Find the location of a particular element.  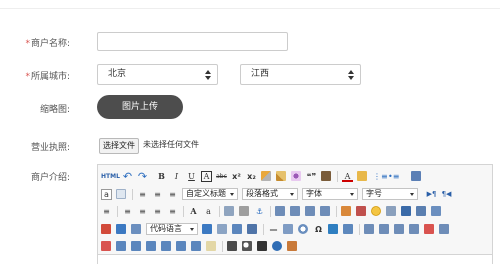

drafts-icon is located at coordinates (292, 246).